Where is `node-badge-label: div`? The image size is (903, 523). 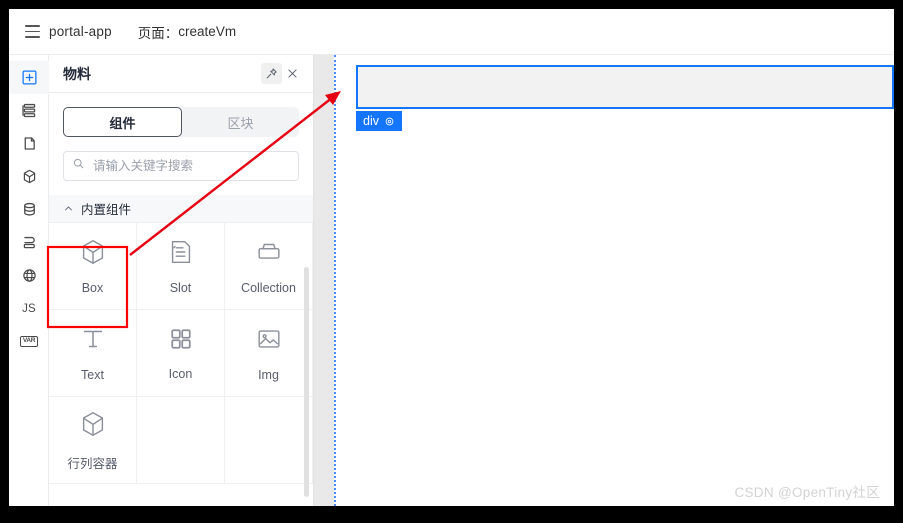 node-badge-label: div is located at coordinates (371, 121).